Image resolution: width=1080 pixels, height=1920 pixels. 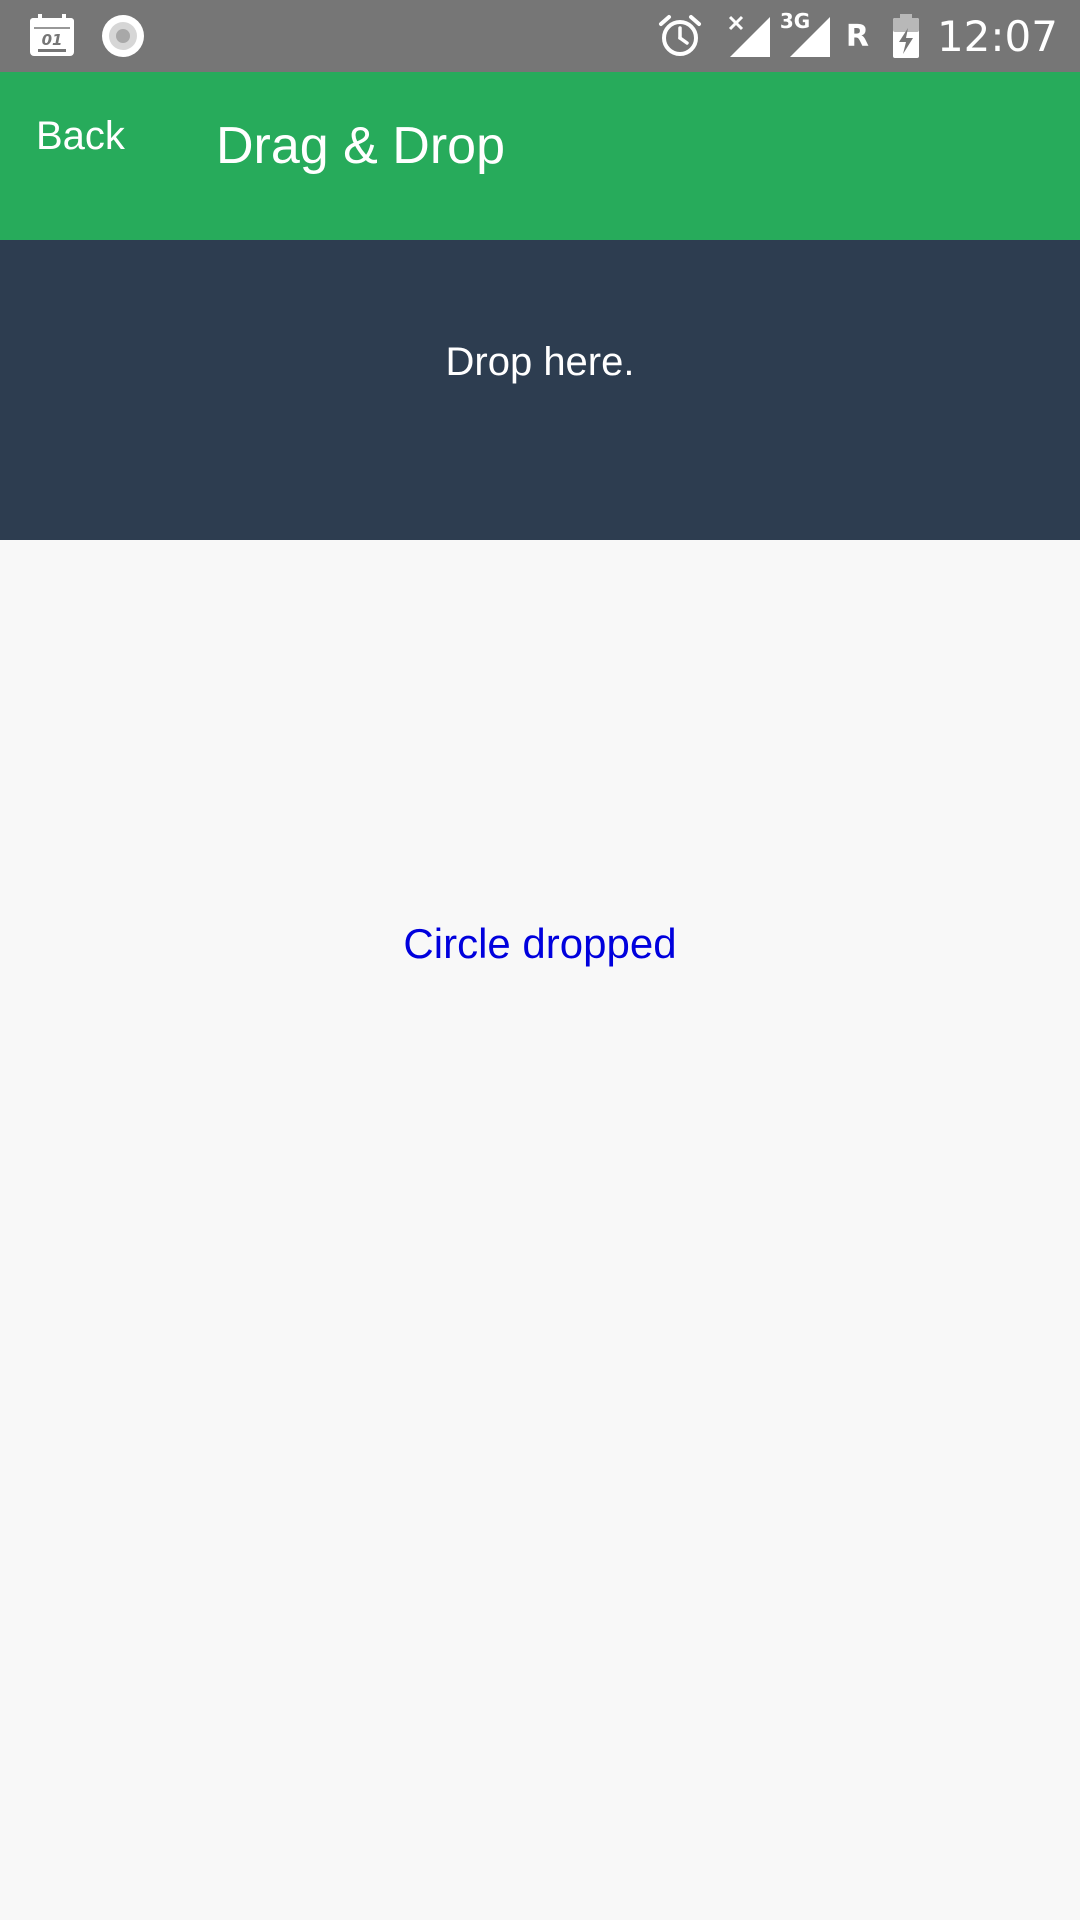 I want to click on no-signal-icon, so click(x=749, y=36).